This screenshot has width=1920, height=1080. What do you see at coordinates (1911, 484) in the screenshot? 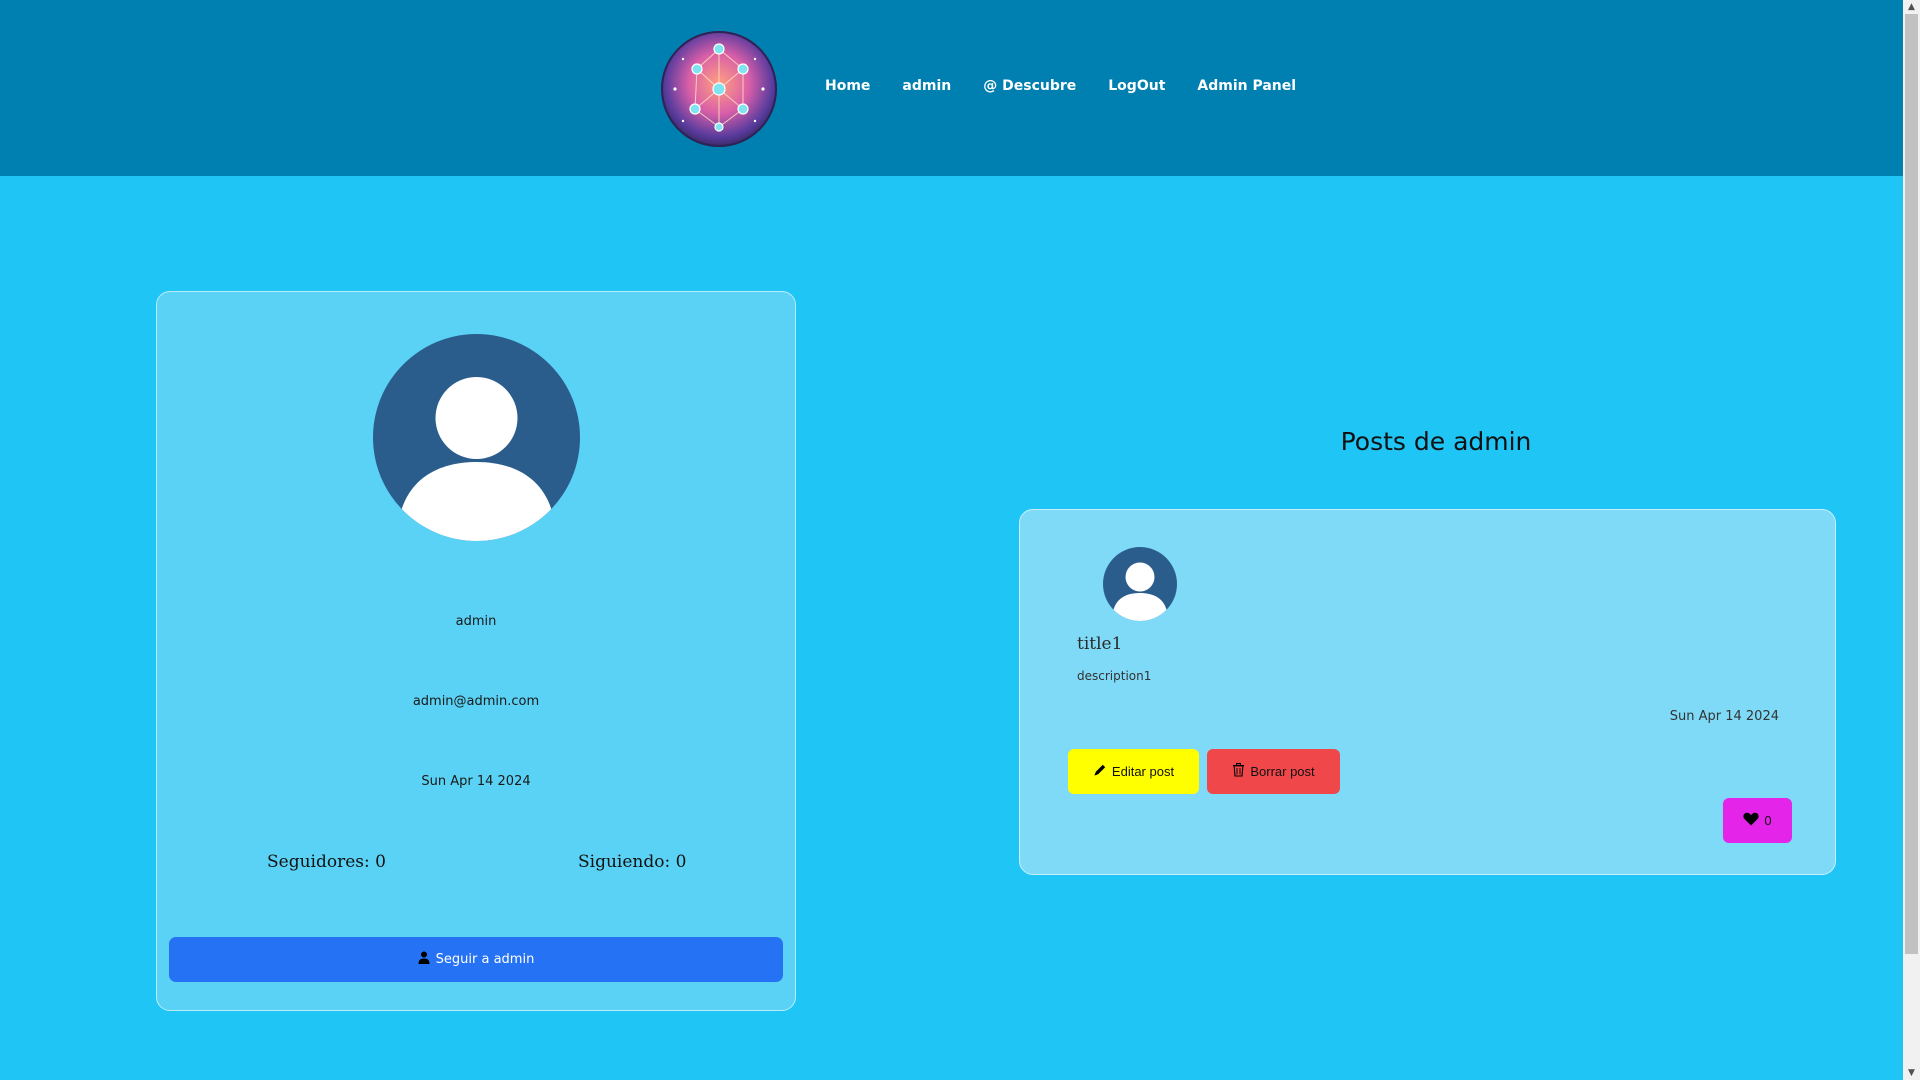
I see `scrollbar-thumb` at bounding box center [1911, 484].